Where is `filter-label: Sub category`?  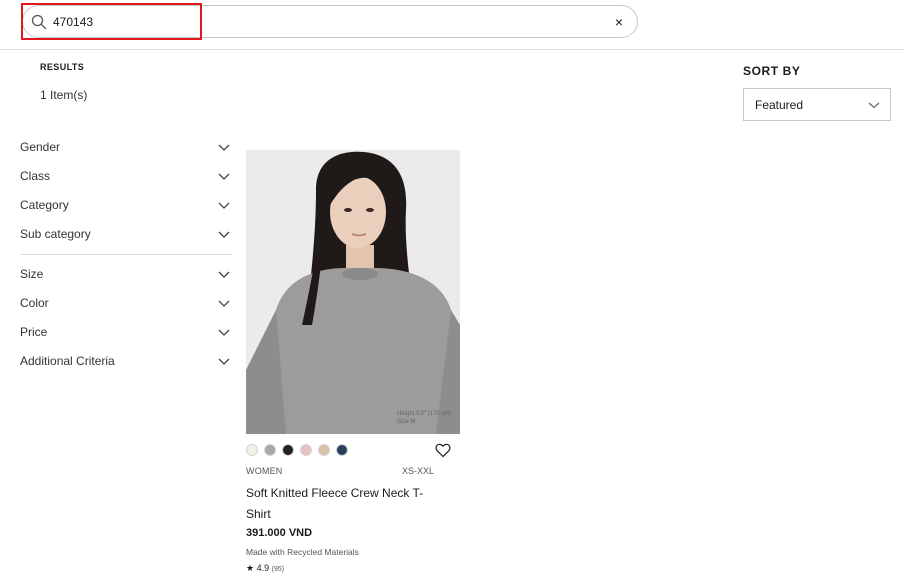
filter-label: Sub category is located at coordinates (55, 234).